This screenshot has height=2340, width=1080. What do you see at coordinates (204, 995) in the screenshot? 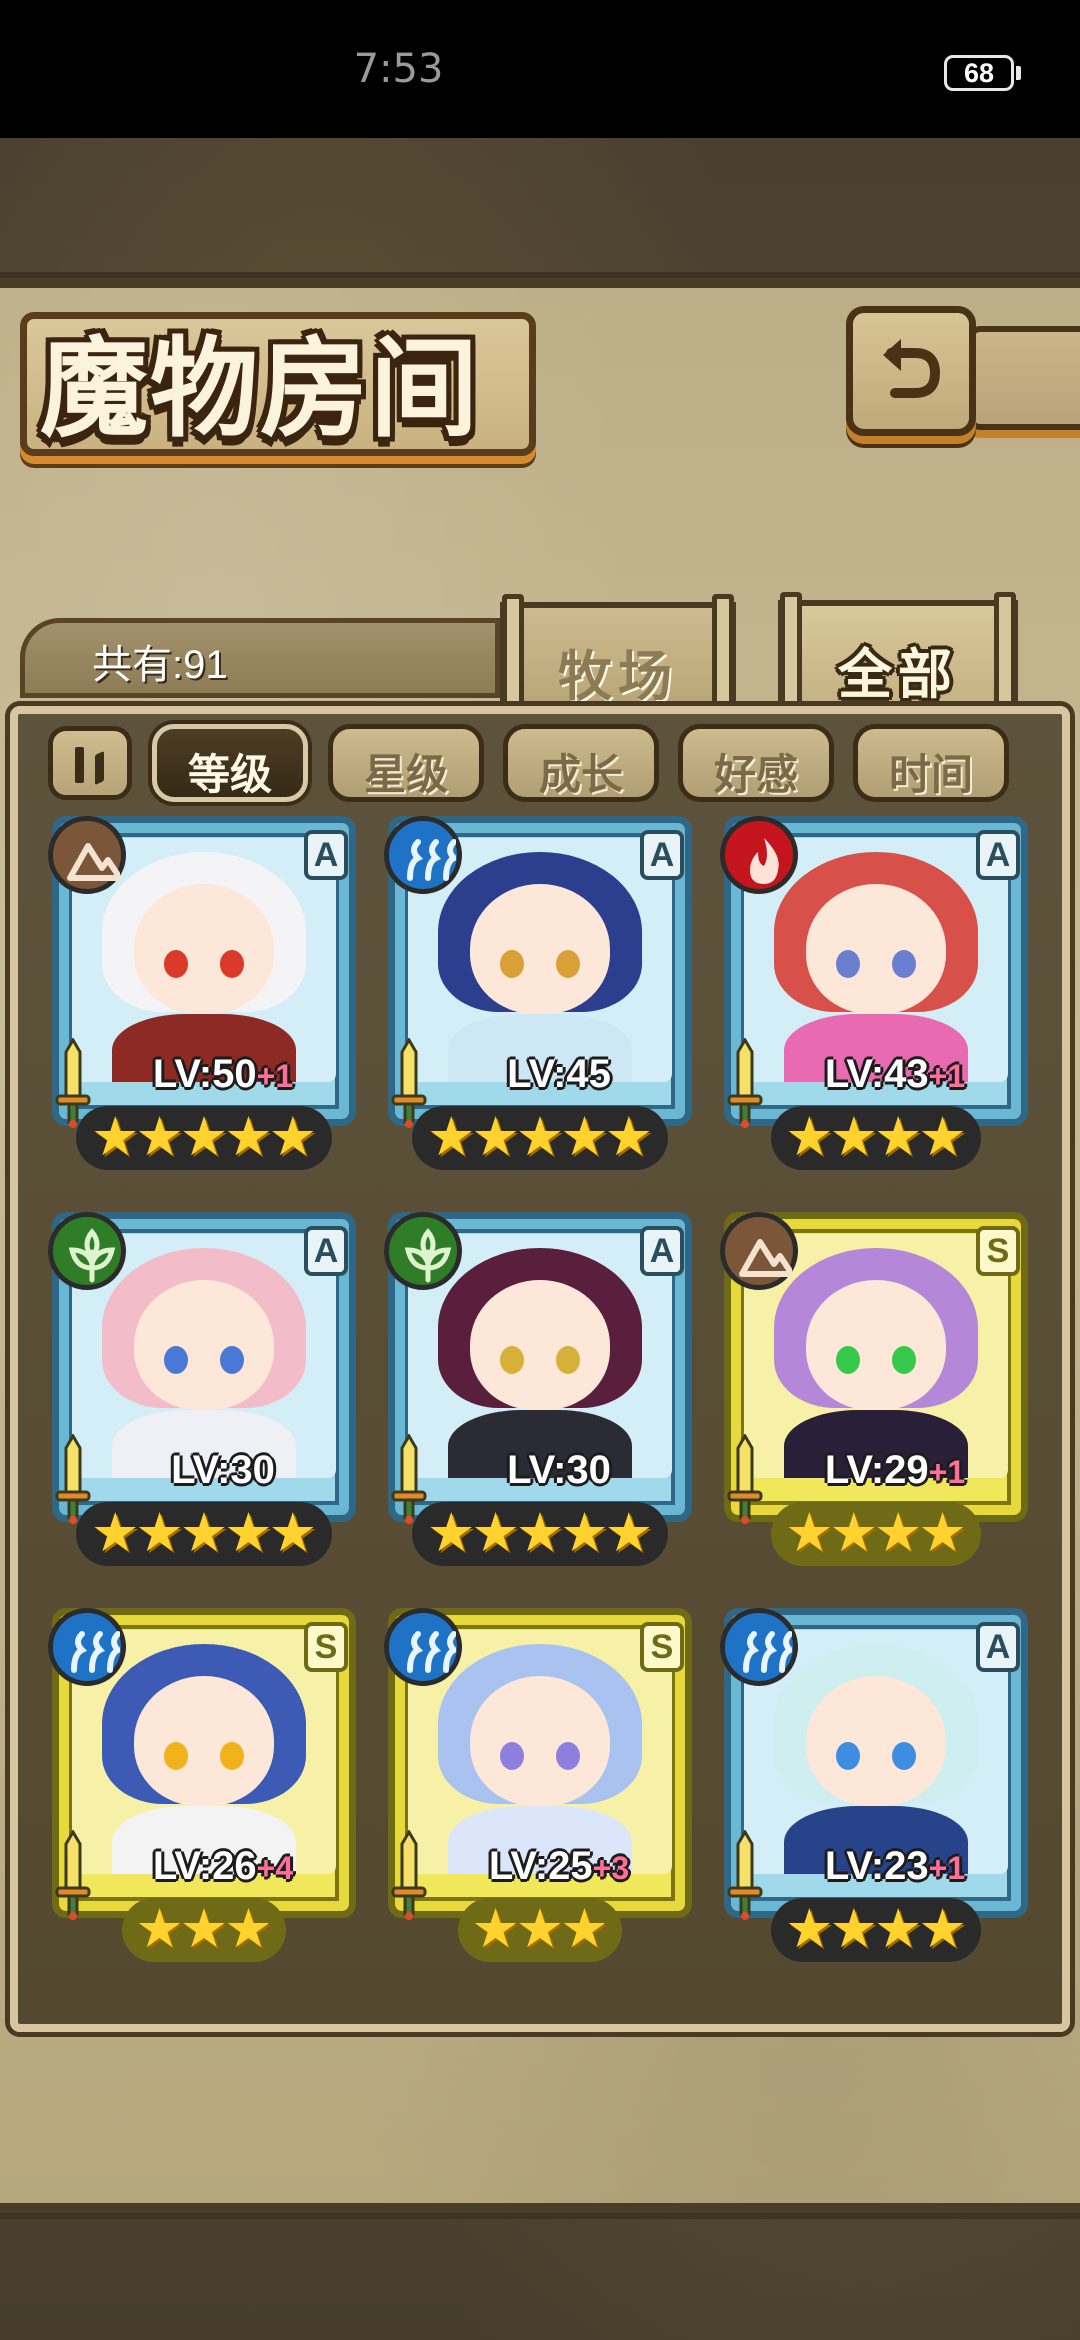
I see `monster-card: A LV:50+1 ★★★★★` at bounding box center [204, 995].